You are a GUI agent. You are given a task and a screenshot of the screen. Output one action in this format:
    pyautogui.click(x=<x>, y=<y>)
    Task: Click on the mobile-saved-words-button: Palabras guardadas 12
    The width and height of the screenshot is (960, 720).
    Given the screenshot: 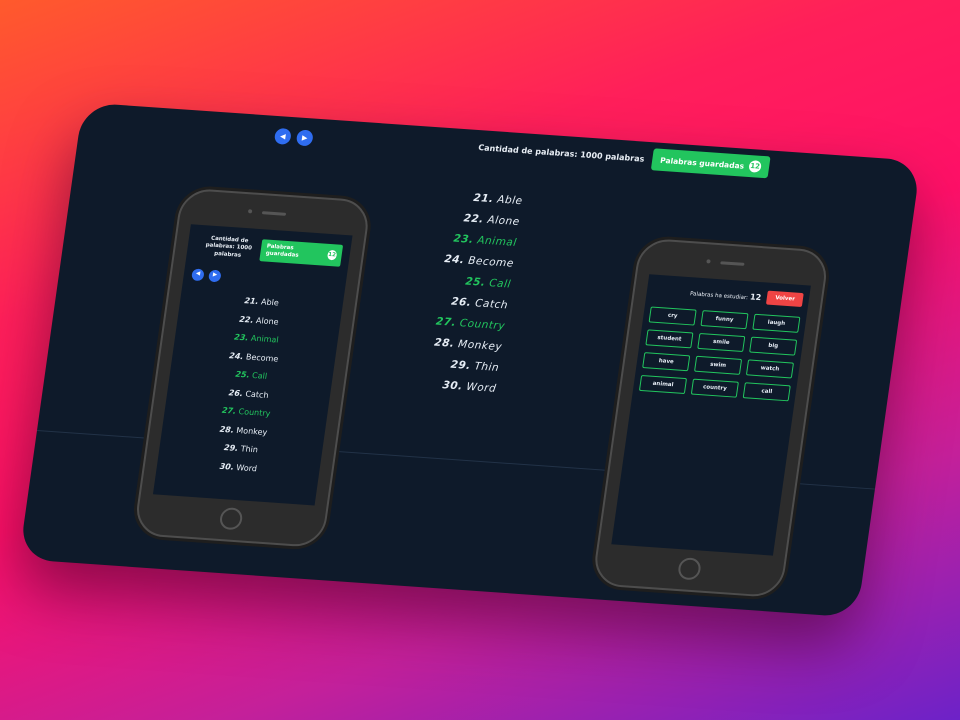 What is the action you would take?
    pyautogui.click(x=301, y=253)
    